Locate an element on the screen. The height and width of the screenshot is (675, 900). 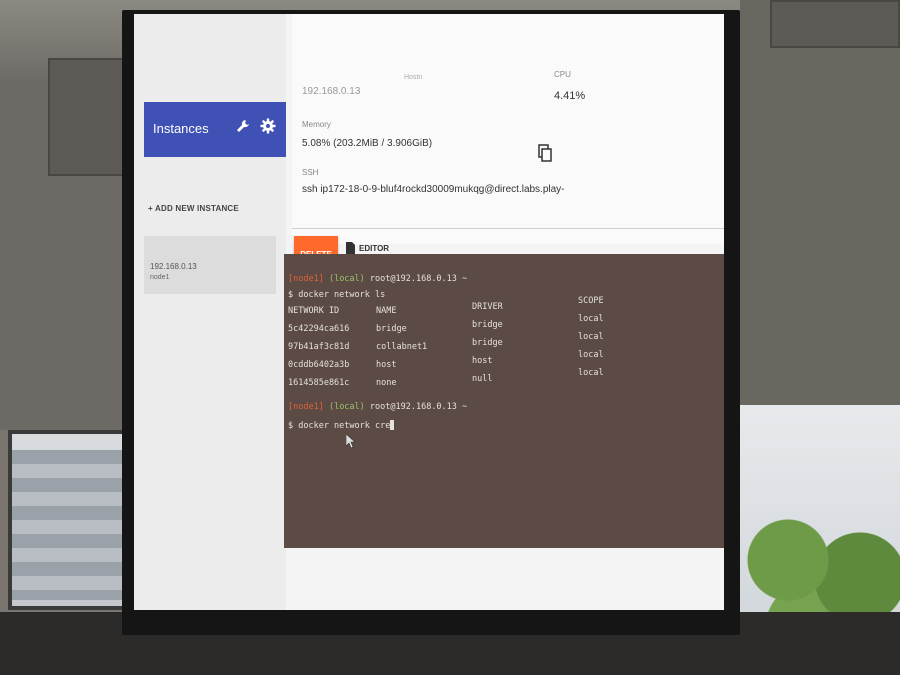
col-header-name: NAME is located at coordinates (386, 311).